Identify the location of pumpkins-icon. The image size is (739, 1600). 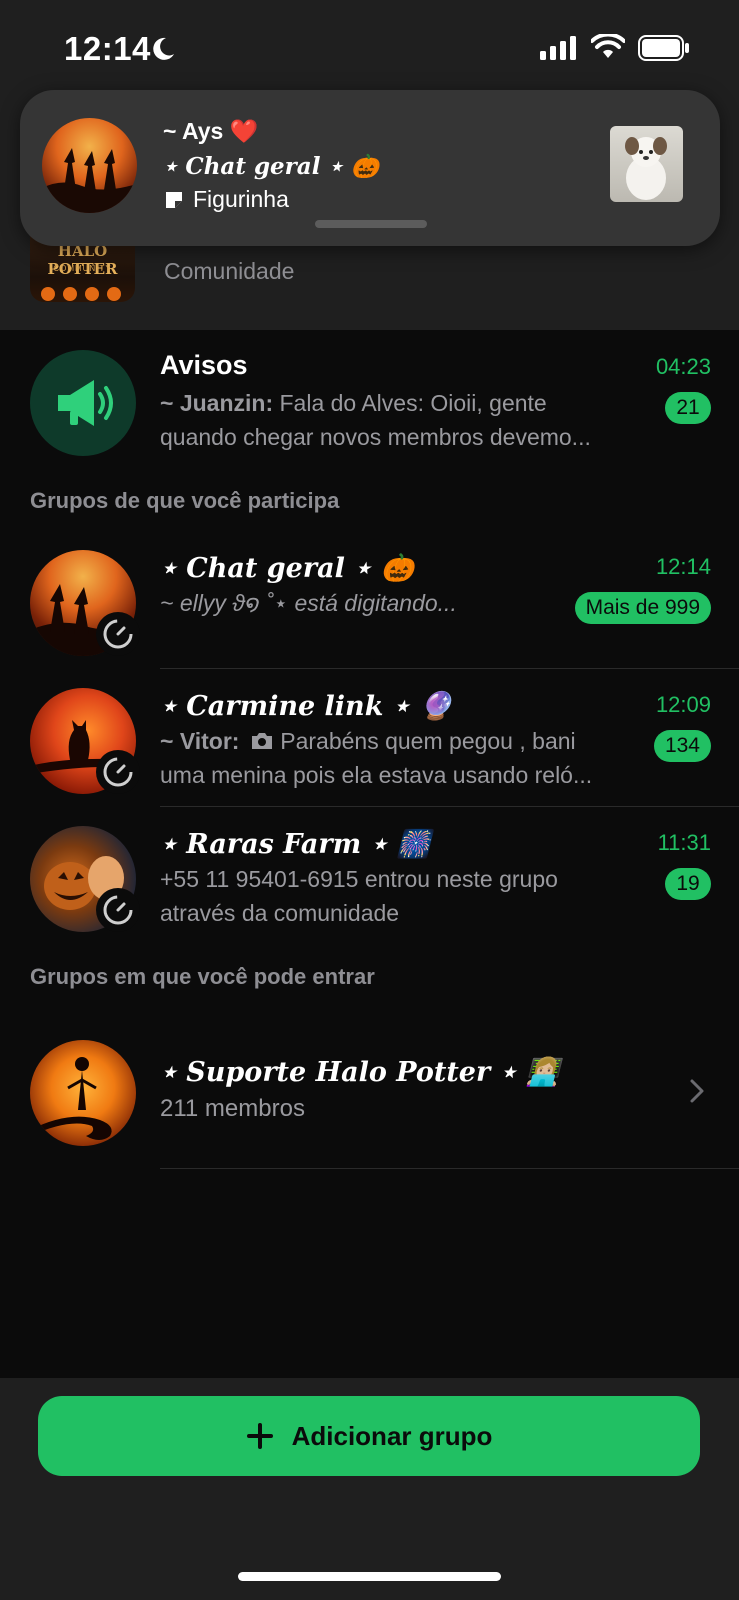
(81, 294).